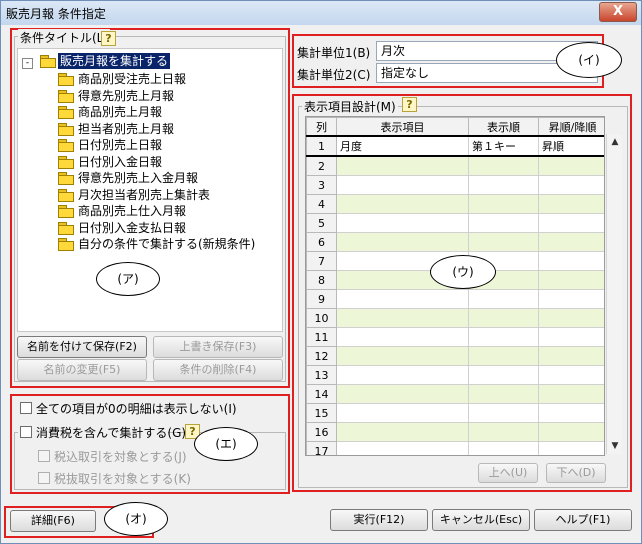 This screenshot has width=642, height=544. Describe the element at coordinates (126, 96) in the screenshot. I see `tree-item: 得意先別売上月報` at that location.